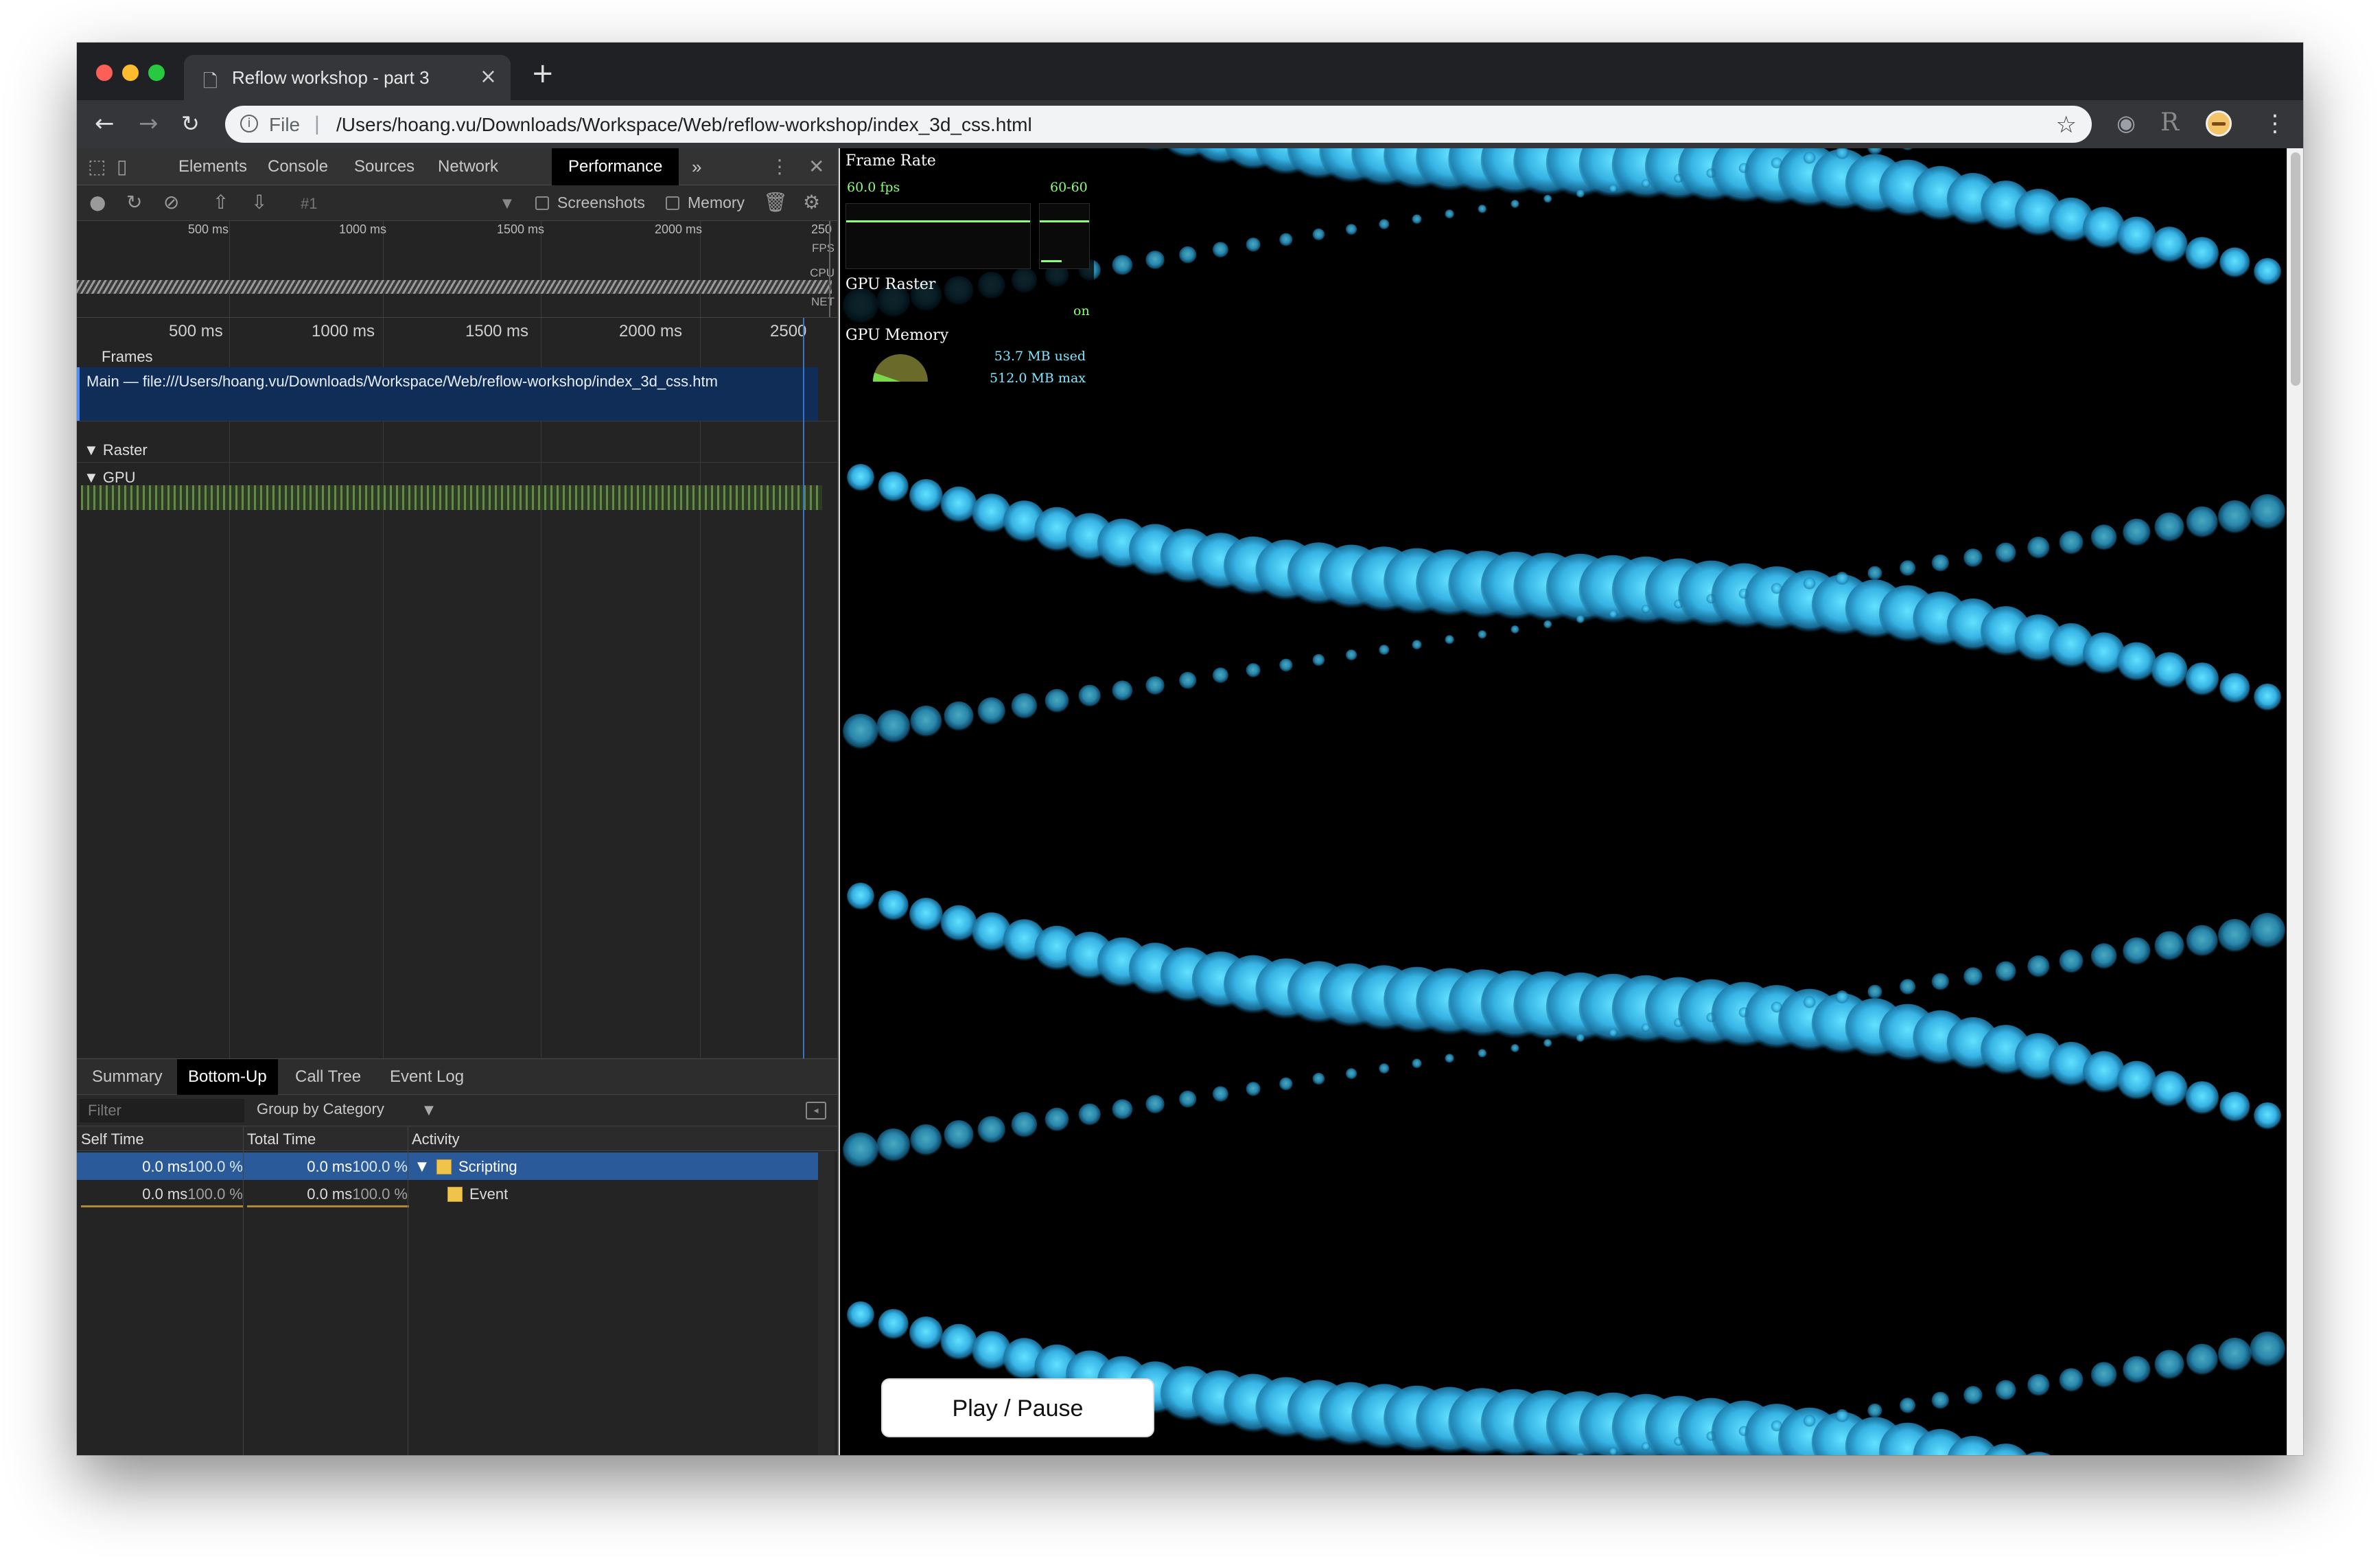 This screenshot has height=1565, width=2380. Describe the element at coordinates (309, 204) in the screenshot. I see `recording-select: #1` at that location.